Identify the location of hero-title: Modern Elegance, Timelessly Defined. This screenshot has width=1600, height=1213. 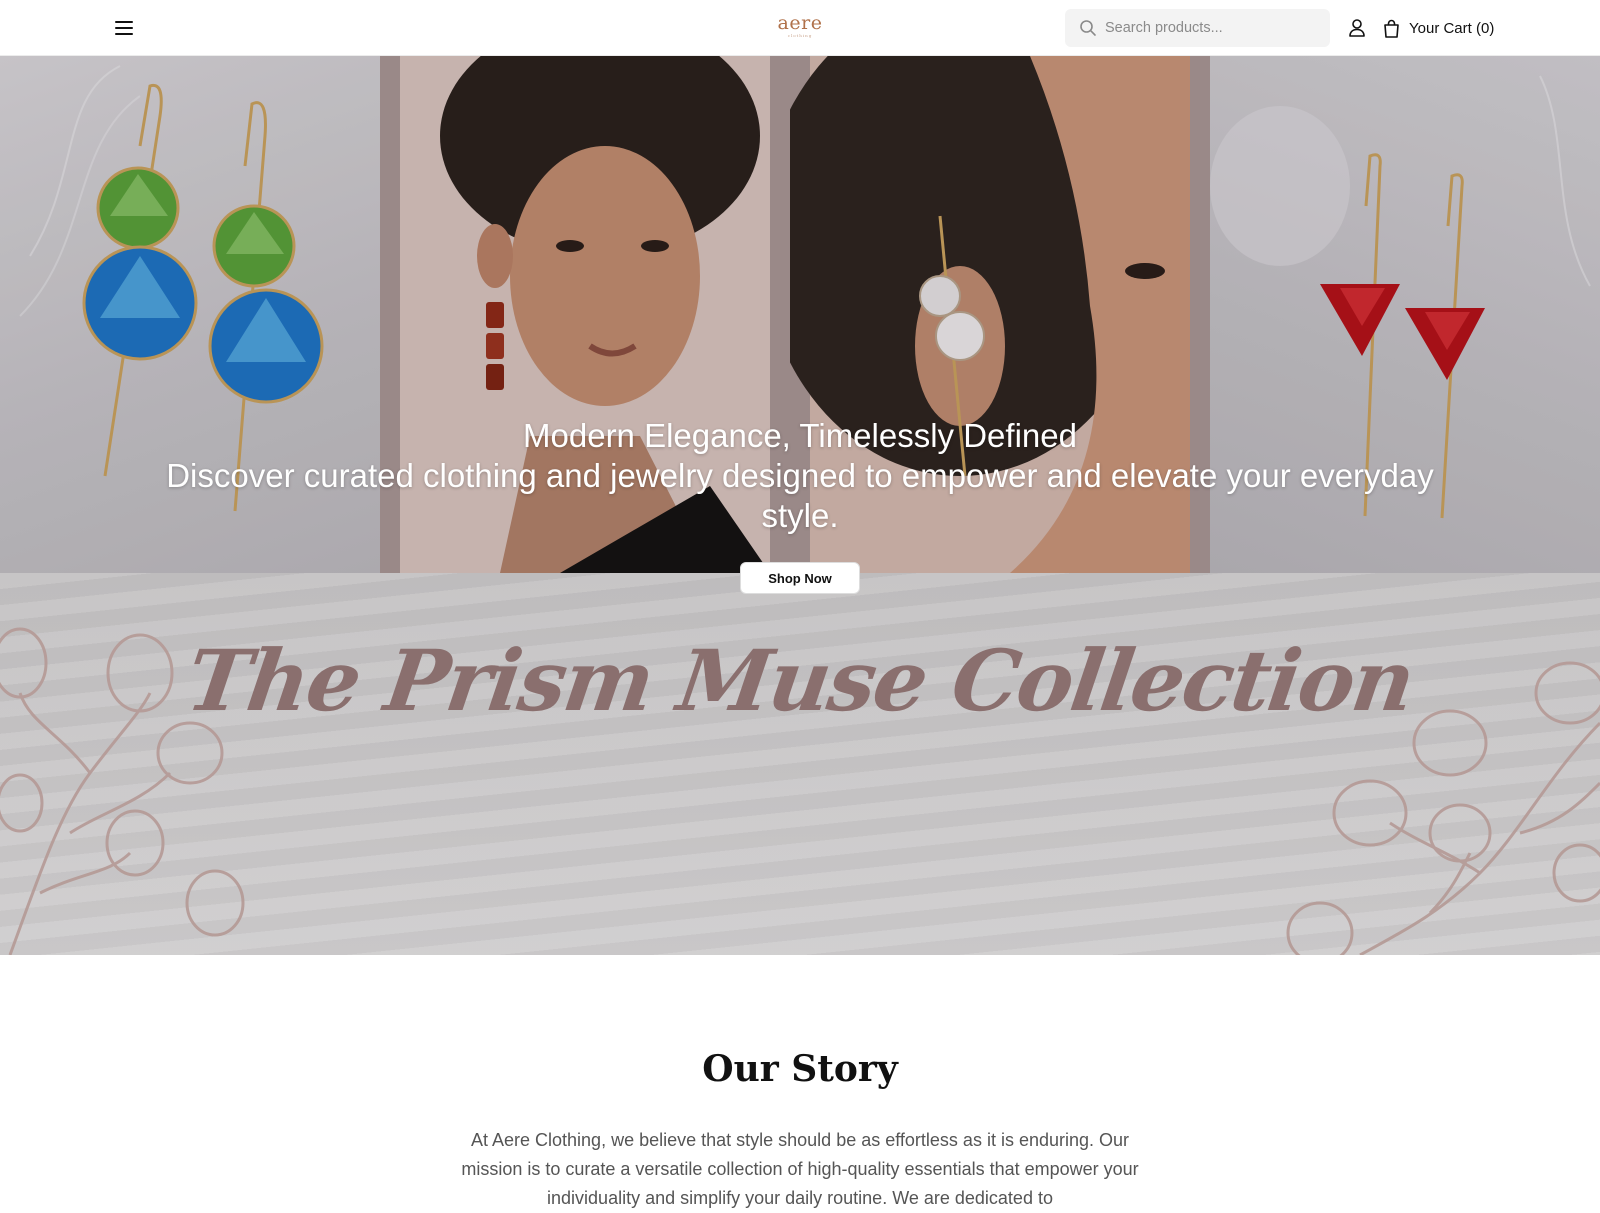
(800, 435).